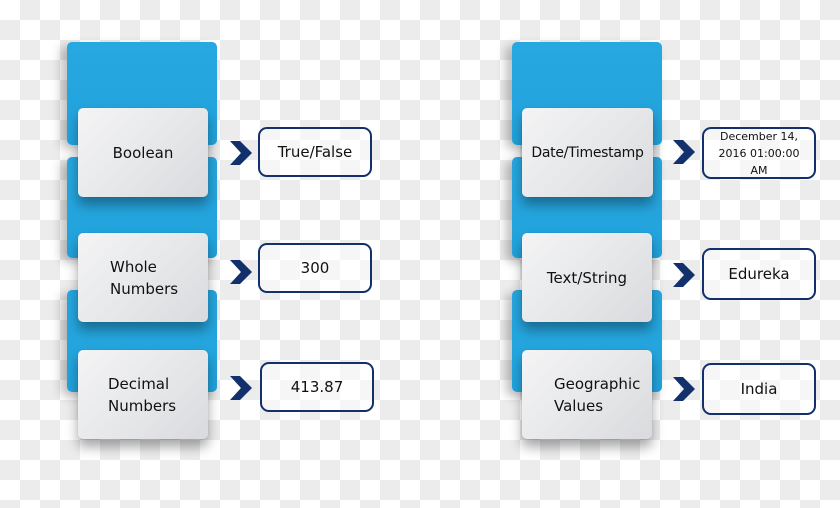 The width and height of the screenshot is (840, 508). I want to click on data-type-card-date-timestamp: Date/Timestamp, so click(587, 152).